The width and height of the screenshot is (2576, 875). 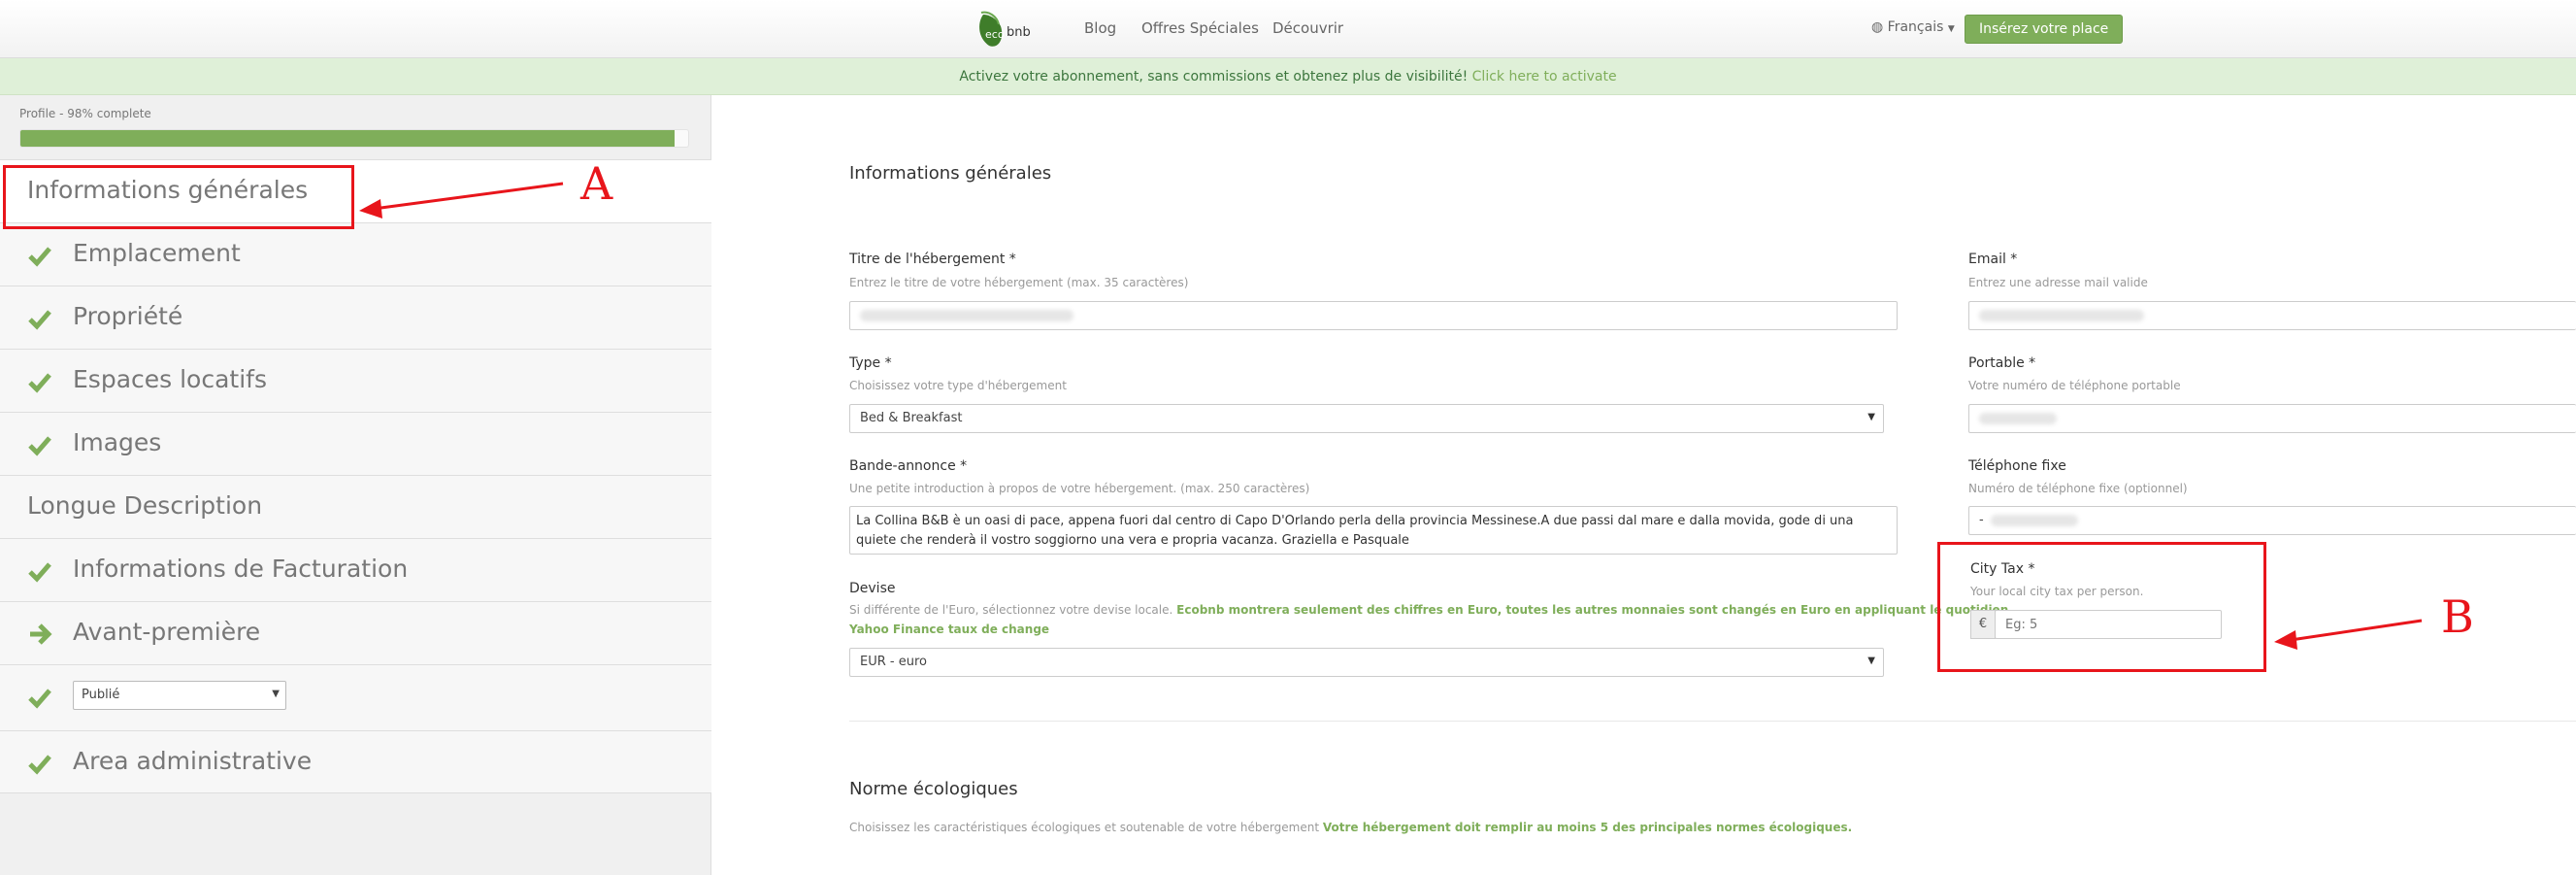 I want to click on nav-link-decouvrir: Découvrir, so click(x=1307, y=28).